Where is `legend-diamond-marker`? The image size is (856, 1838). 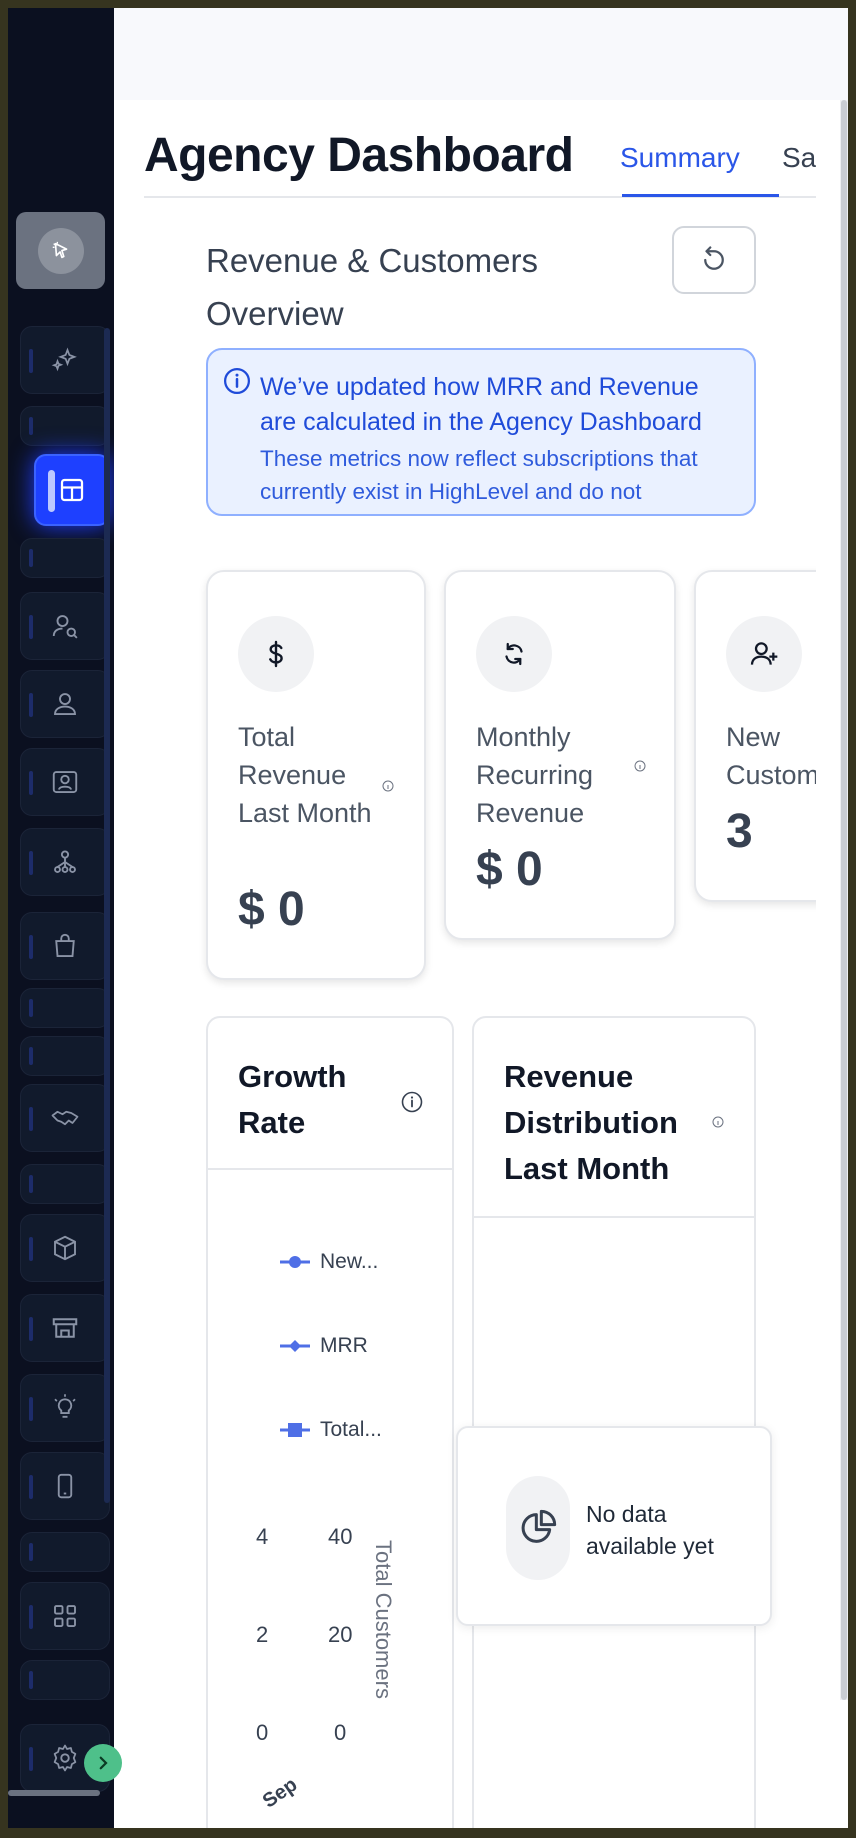
legend-diamond-marker is located at coordinates (295, 1346).